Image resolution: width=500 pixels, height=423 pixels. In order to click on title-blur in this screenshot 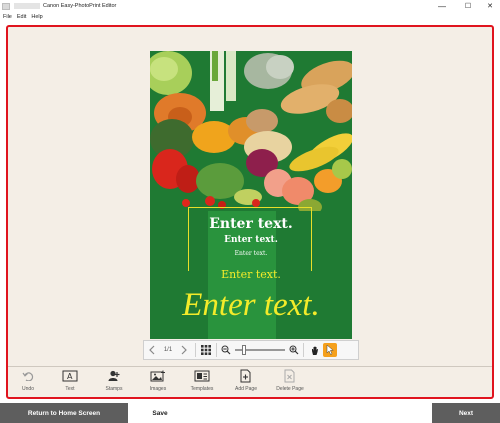, I will do `click(27, 6)`.